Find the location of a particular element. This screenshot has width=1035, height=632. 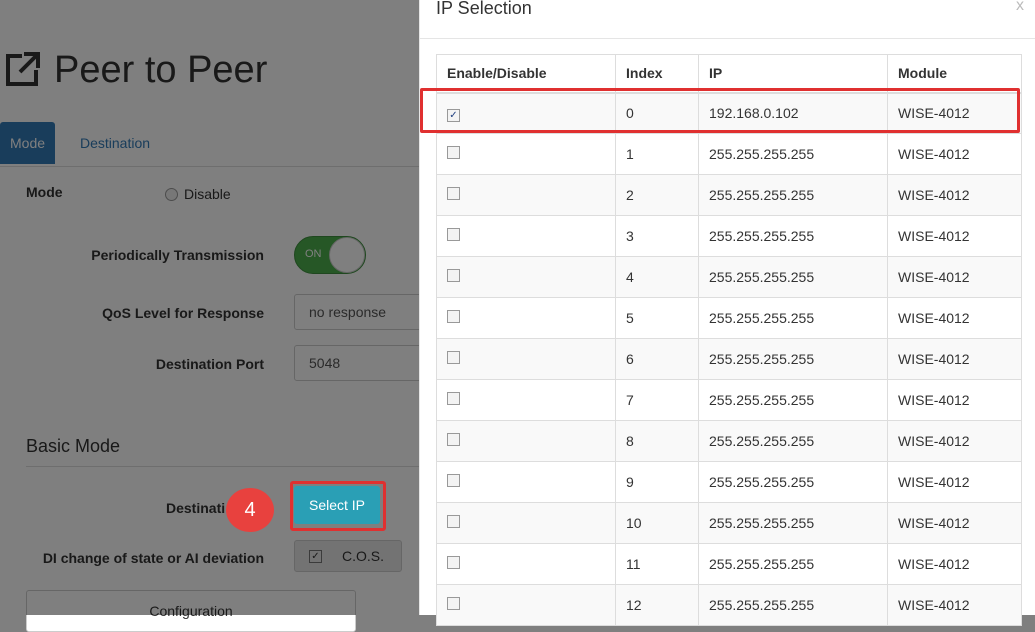

table-row: 8 255.255.255.255 WISE-4012 is located at coordinates (729, 441).